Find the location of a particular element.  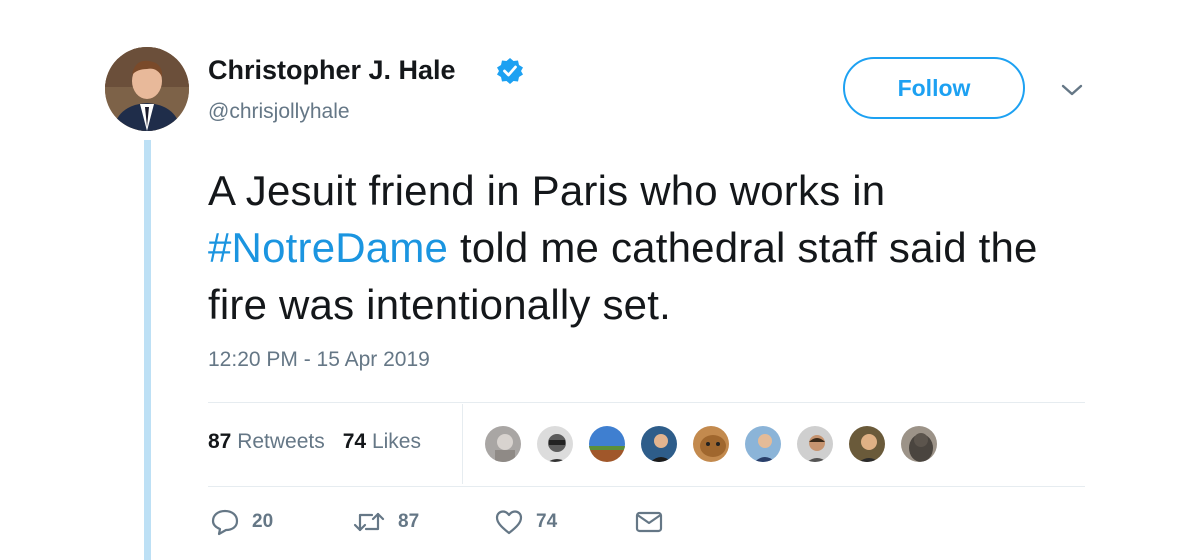

reply-button: 20 is located at coordinates (241, 522).